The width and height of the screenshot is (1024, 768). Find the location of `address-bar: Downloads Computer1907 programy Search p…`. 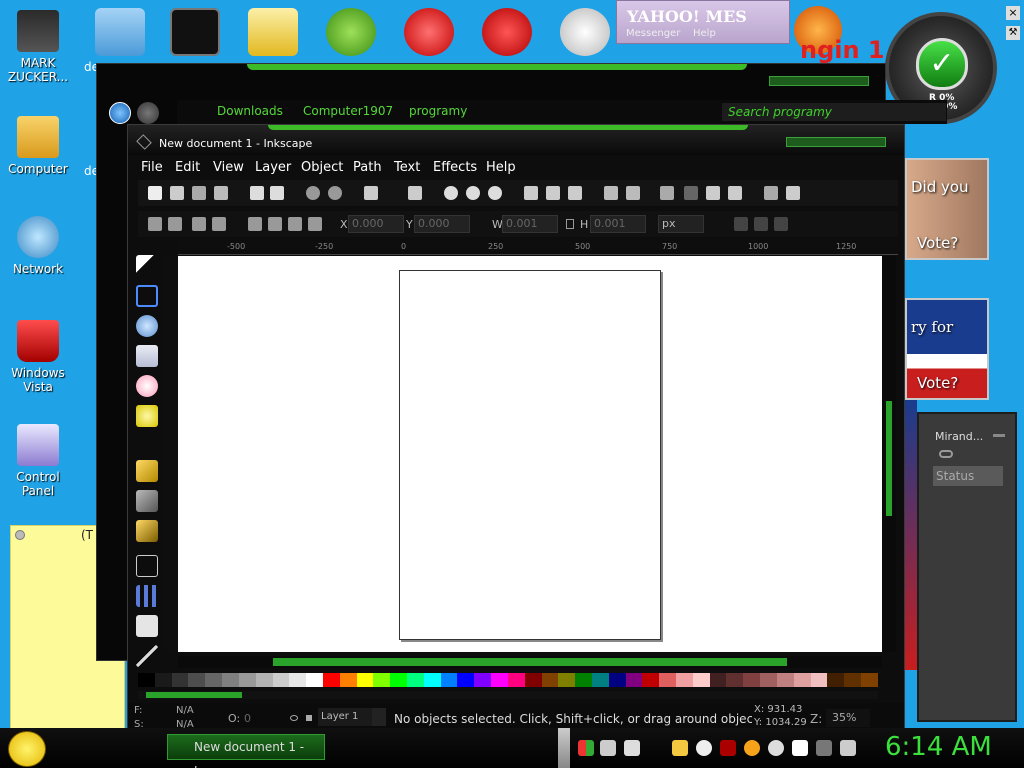

address-bar: Downloads Computer1907 programy Search p… is located at coordinates (562, 112).